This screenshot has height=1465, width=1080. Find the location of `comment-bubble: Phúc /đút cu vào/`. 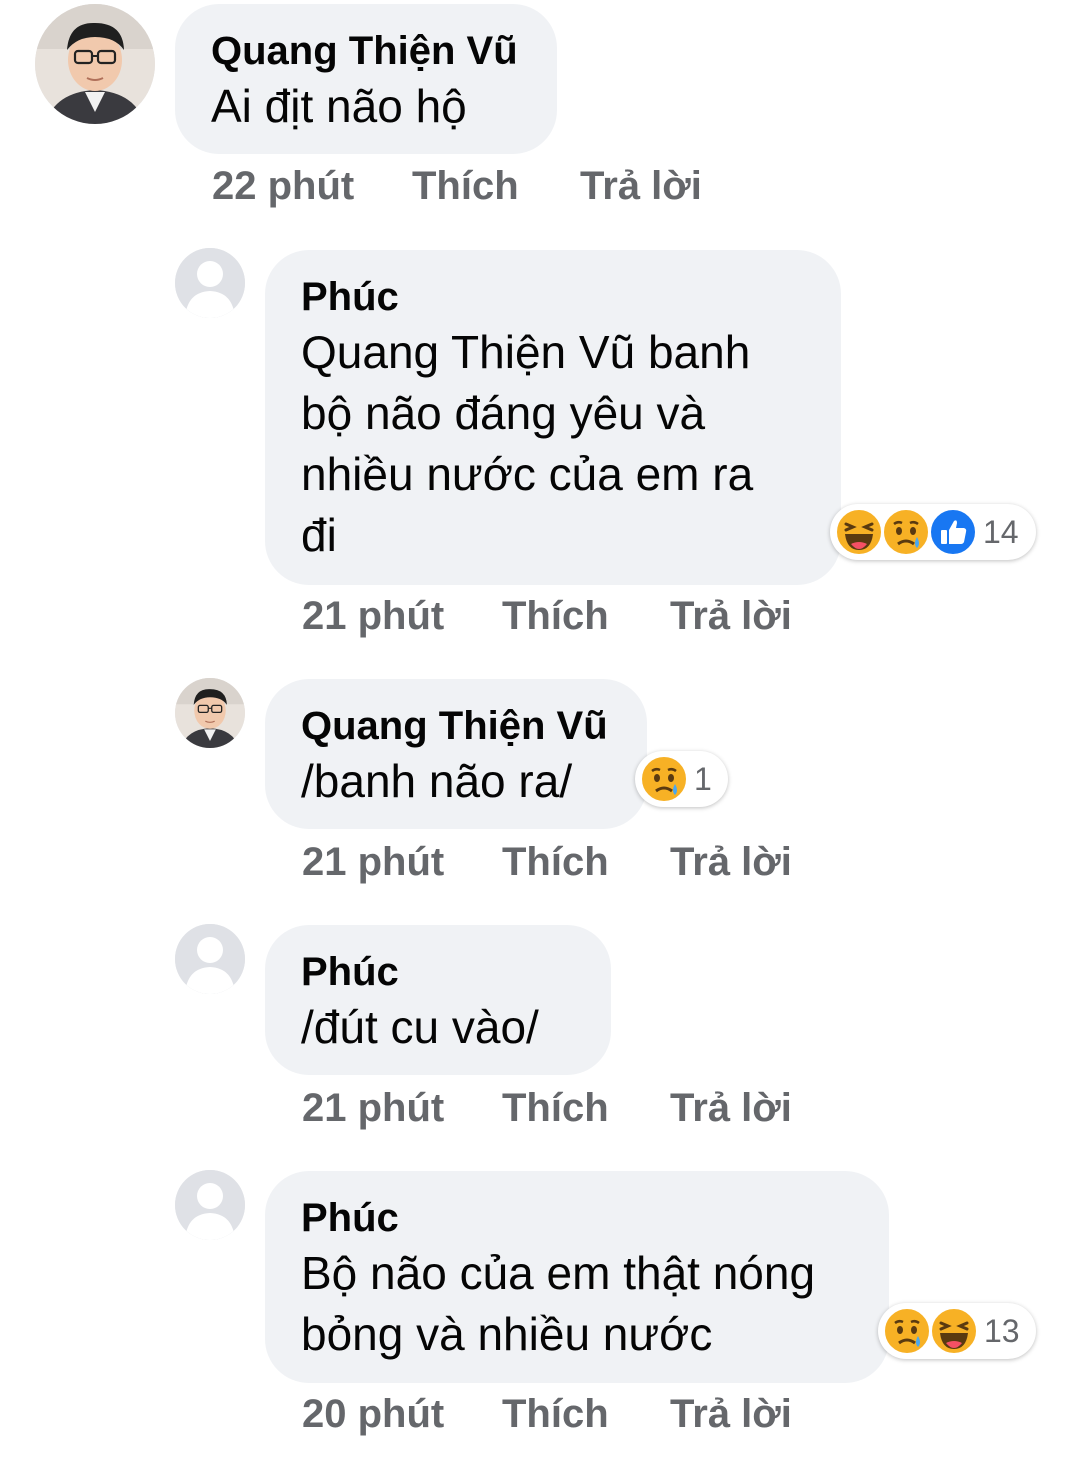

comment-bubble: Phúc /đút cu vào/ is located at coordinates (438, 1000).